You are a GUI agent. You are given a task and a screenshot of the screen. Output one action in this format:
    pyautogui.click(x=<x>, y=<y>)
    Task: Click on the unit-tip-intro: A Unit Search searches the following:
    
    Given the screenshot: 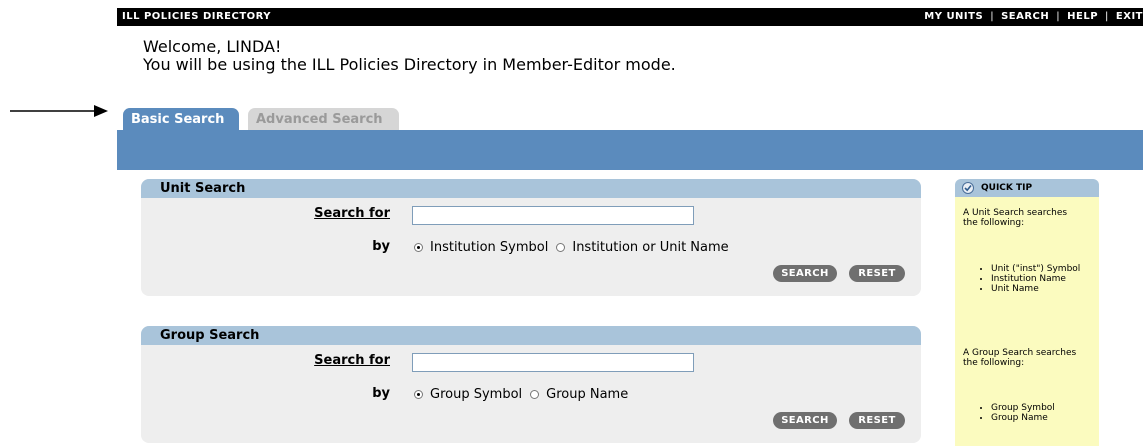 What is the action you would take?
    pyautogui.click(x=1015, y=218)
    